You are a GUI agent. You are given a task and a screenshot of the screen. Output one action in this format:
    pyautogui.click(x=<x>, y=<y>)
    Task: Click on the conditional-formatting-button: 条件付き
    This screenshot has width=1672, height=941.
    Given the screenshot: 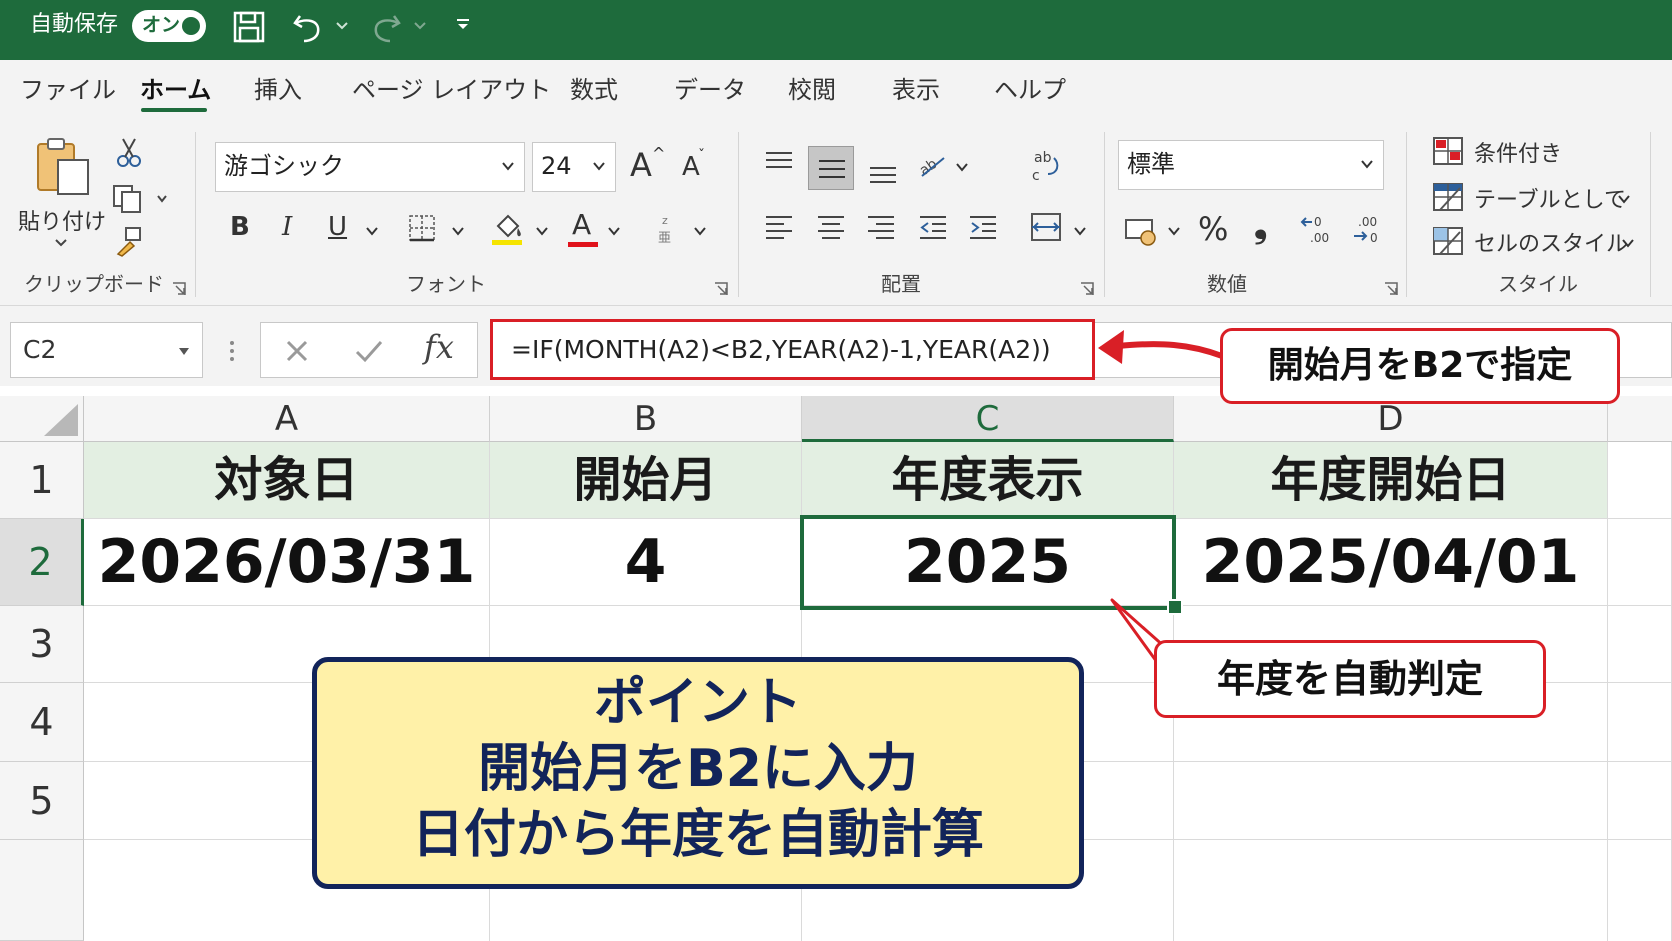 What is the action you would take?
    pyautogui.click(x=1532, y=151)
    